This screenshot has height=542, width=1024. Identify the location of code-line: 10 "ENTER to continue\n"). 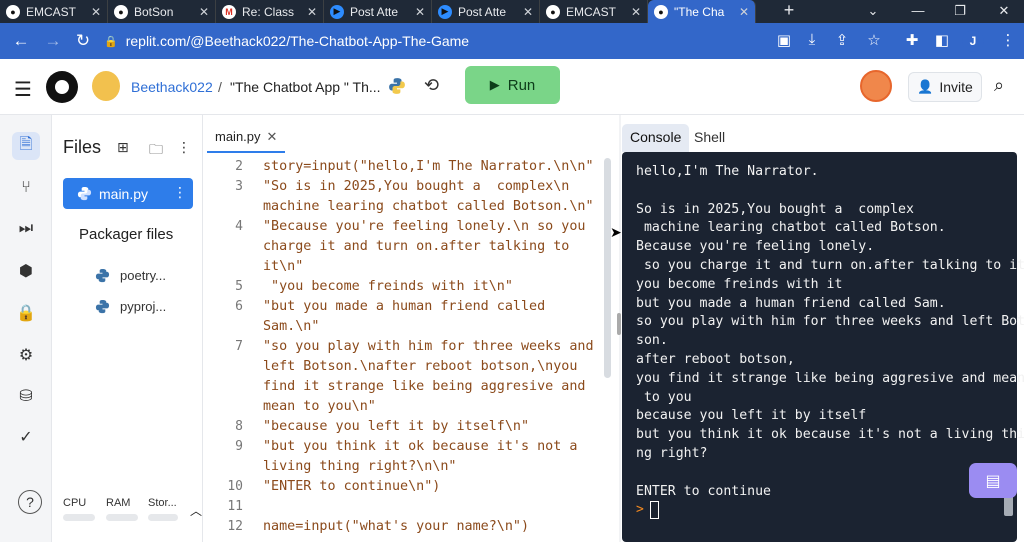
(323, 487).